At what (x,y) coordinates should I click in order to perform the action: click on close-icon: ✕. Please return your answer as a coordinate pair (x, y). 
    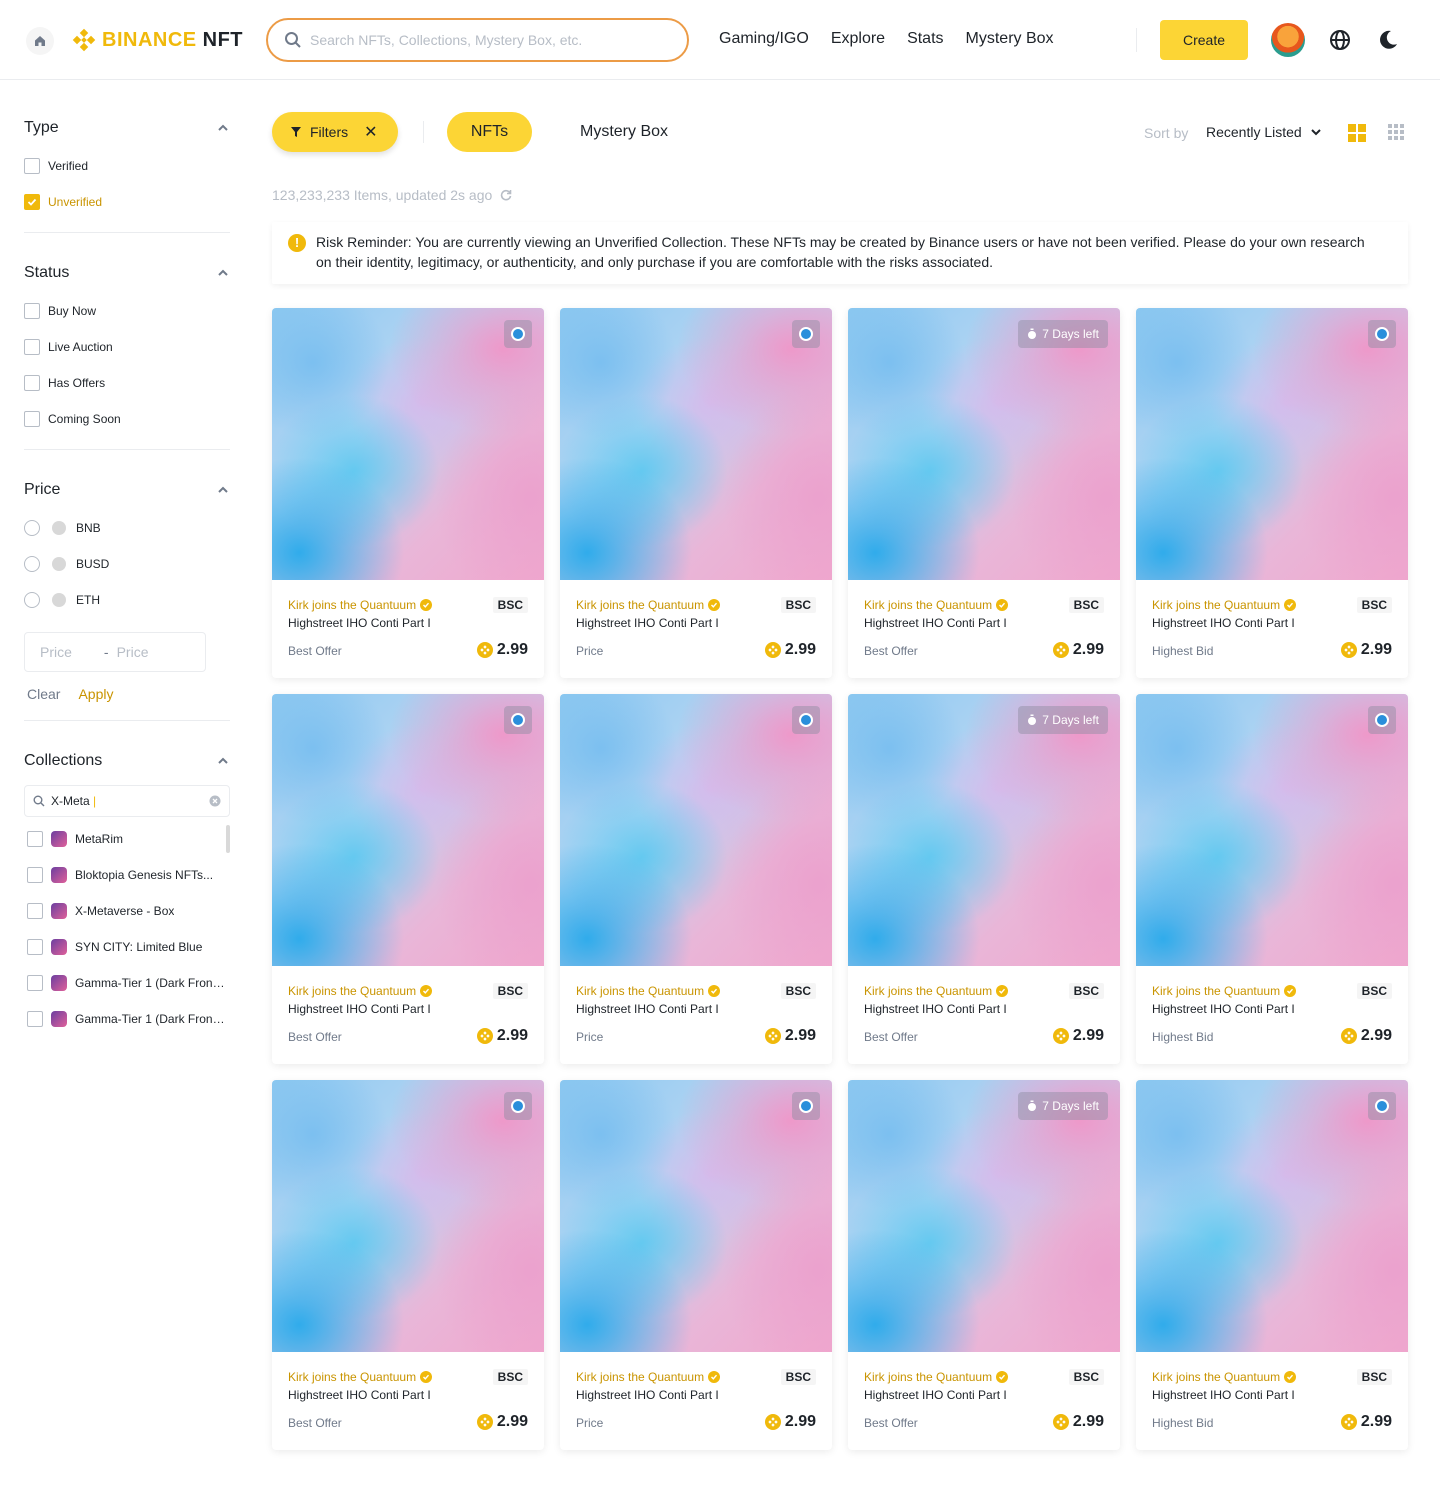
    Looking at the image, I should click on (370, 132).